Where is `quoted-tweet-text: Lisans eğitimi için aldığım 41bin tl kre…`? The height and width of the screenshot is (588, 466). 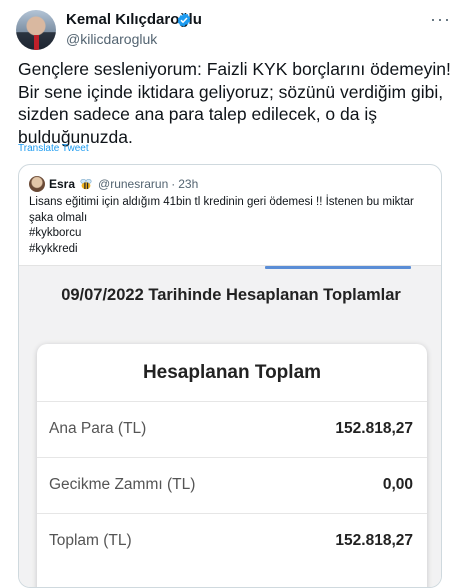
quoted-tweet-text: Lisans eğitimi için aldığım 41bin tl kre… is located at coordinates (231, 226).